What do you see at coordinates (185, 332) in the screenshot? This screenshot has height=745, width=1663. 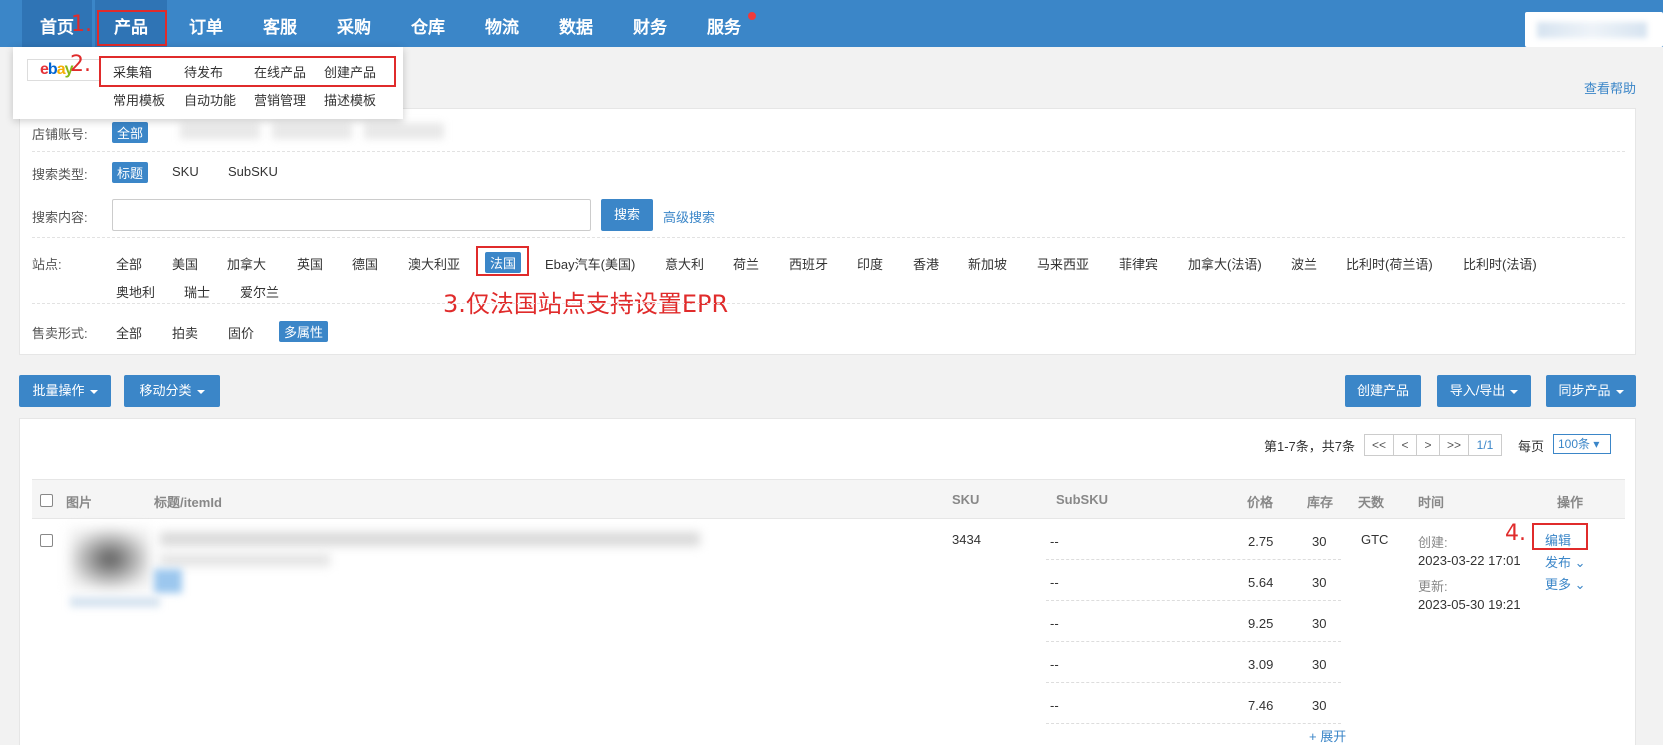 I see `sale-auction: 拍卖` at bounding box center [185, 332].